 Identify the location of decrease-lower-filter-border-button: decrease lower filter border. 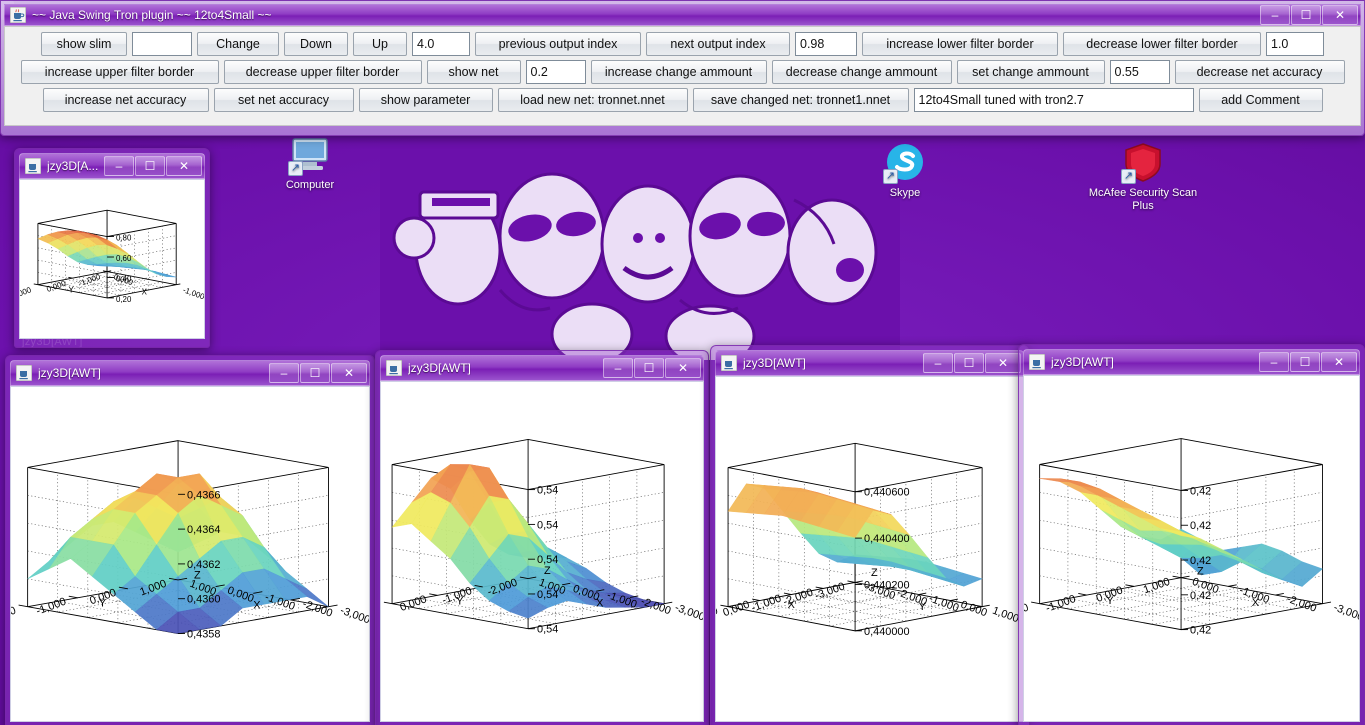
(1162, 44).